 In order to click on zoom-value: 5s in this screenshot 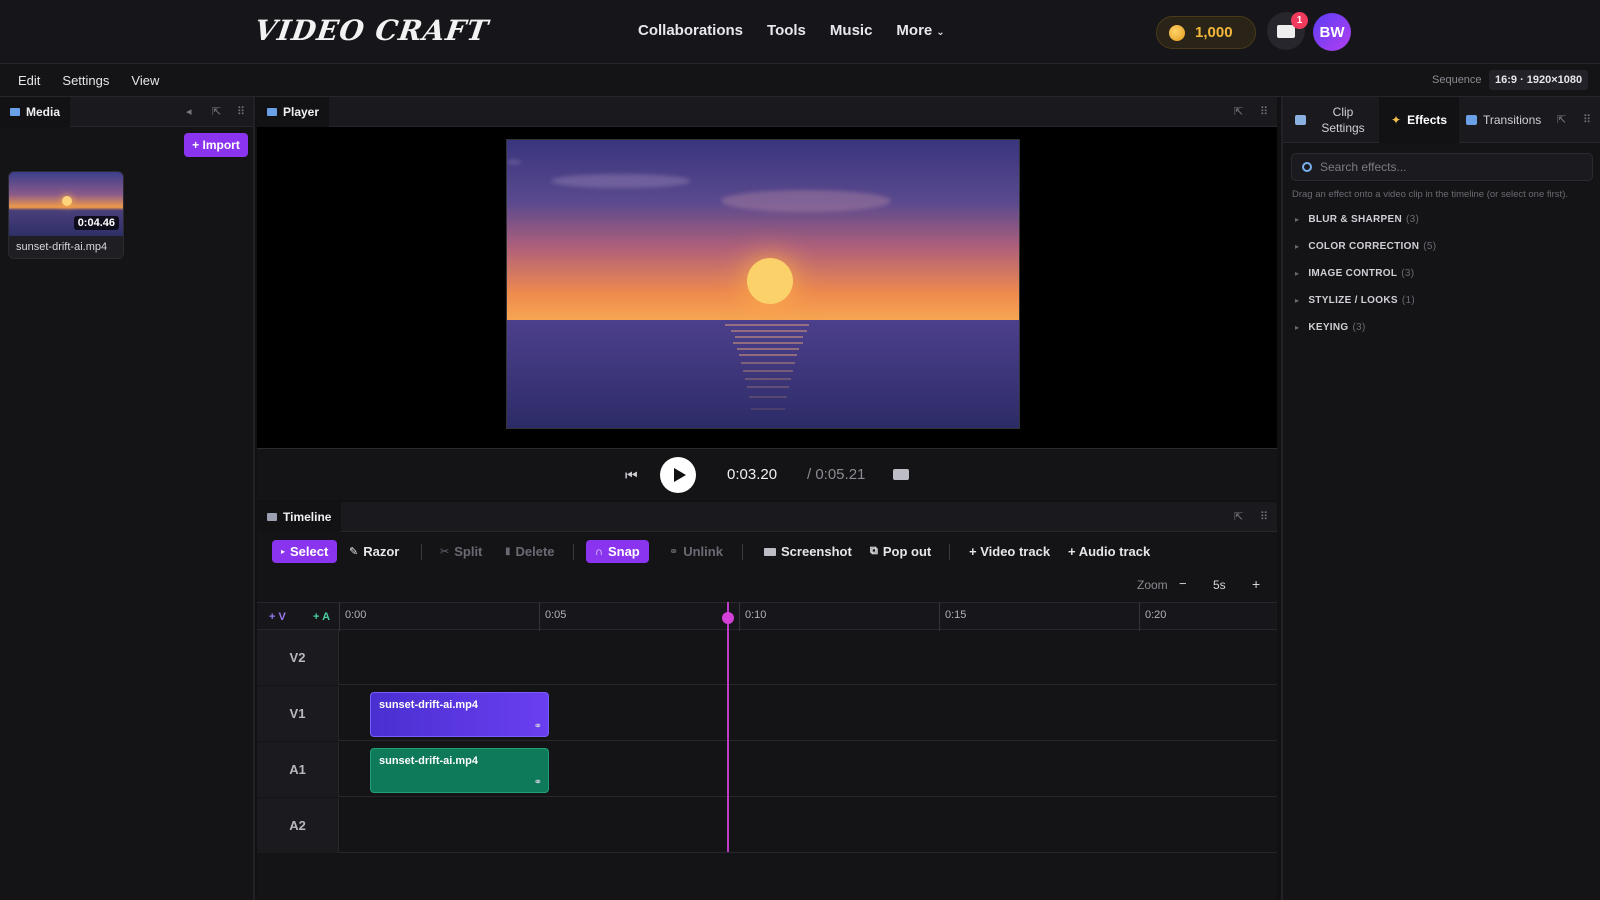, I will do `click(1219, 585)`.